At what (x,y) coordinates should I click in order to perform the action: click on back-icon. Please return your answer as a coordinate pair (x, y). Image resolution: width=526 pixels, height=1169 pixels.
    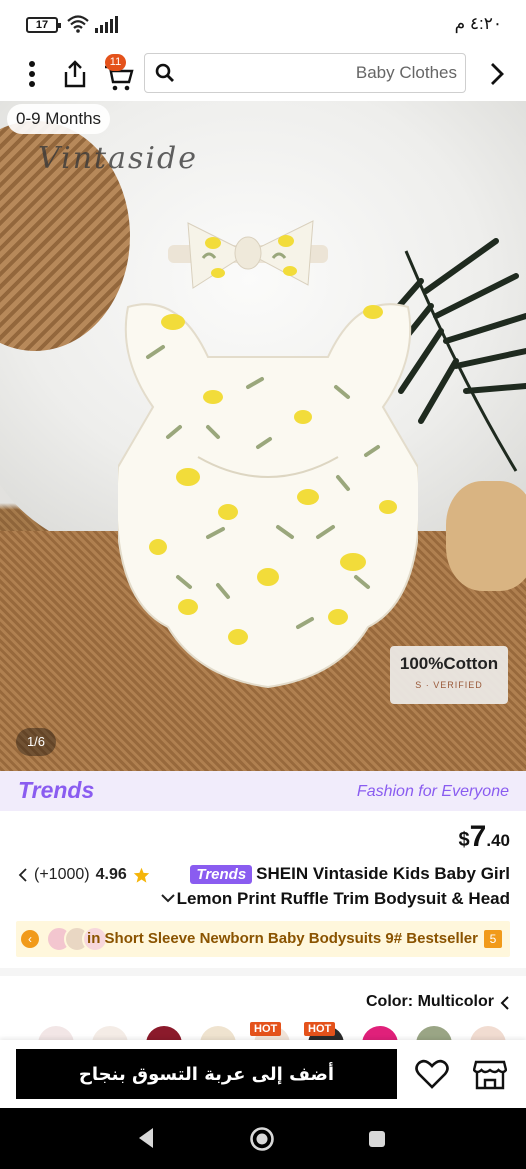
    Looking at the image, I should click on (146, 1138).